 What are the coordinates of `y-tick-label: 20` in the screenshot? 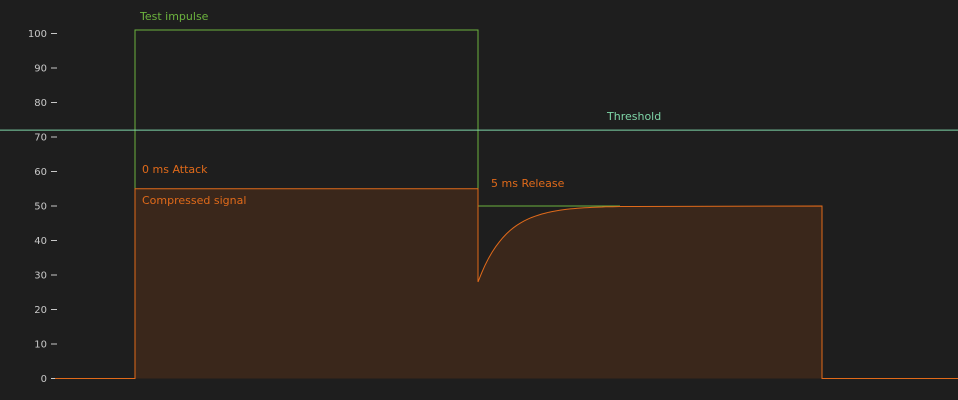 It's located at (40, 310).